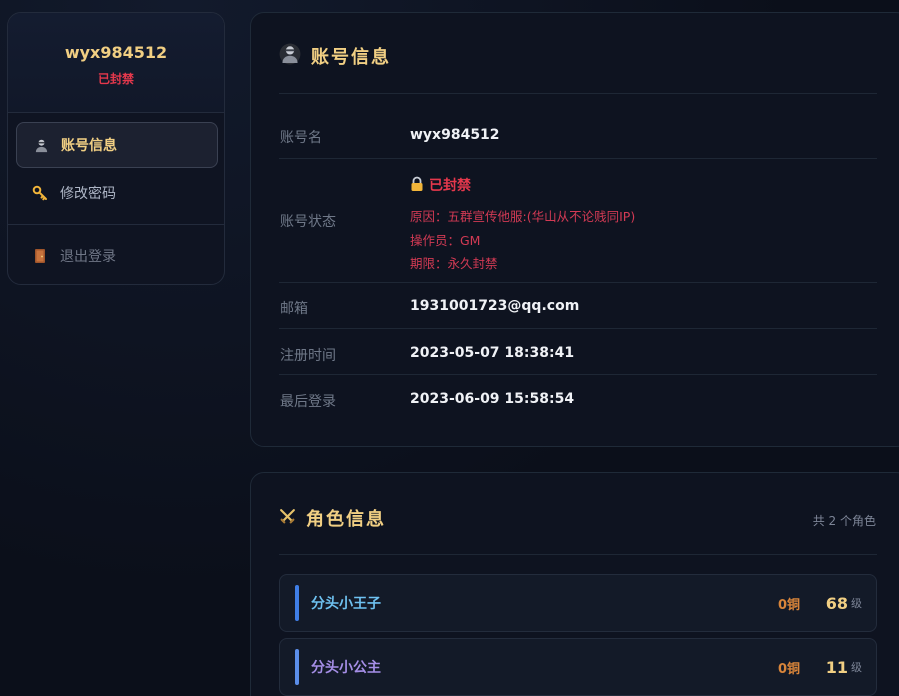 The width and height of the screenshot is (899, 696). Describe the element at coordinates (89, 146) in the screenshot. I see `nav-item-label: 账号信息` at that location.